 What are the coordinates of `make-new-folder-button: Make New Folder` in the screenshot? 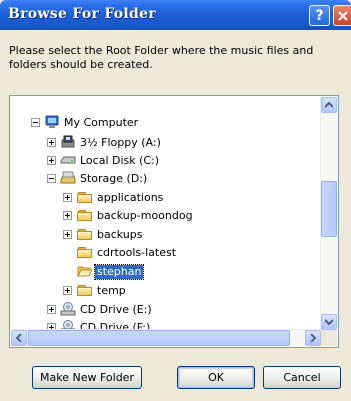 It's located at (87, 377).